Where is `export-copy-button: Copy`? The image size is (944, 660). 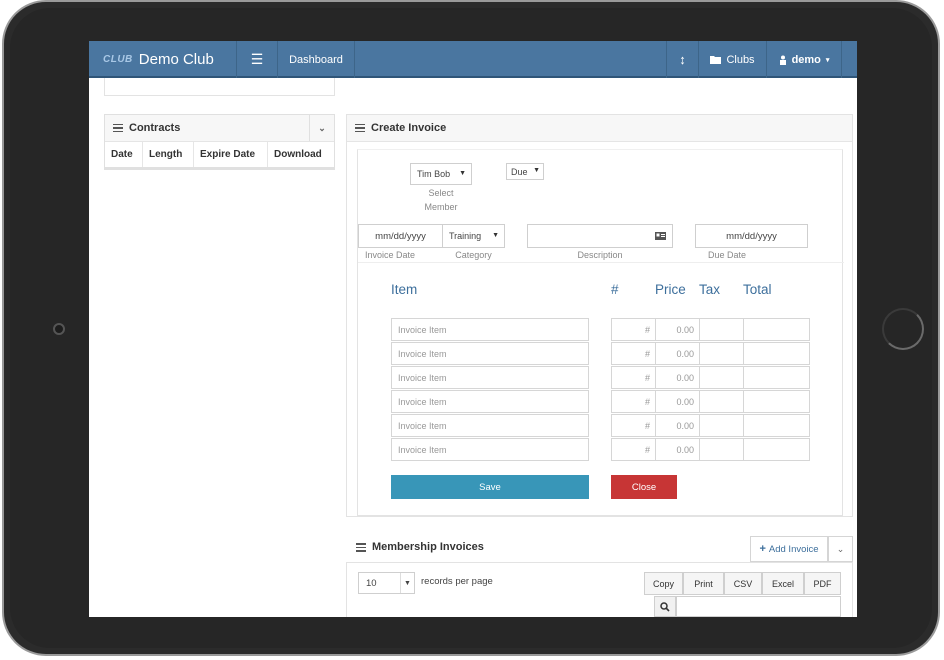 export-copy-button: Copy is located at coordinates (663, 583).